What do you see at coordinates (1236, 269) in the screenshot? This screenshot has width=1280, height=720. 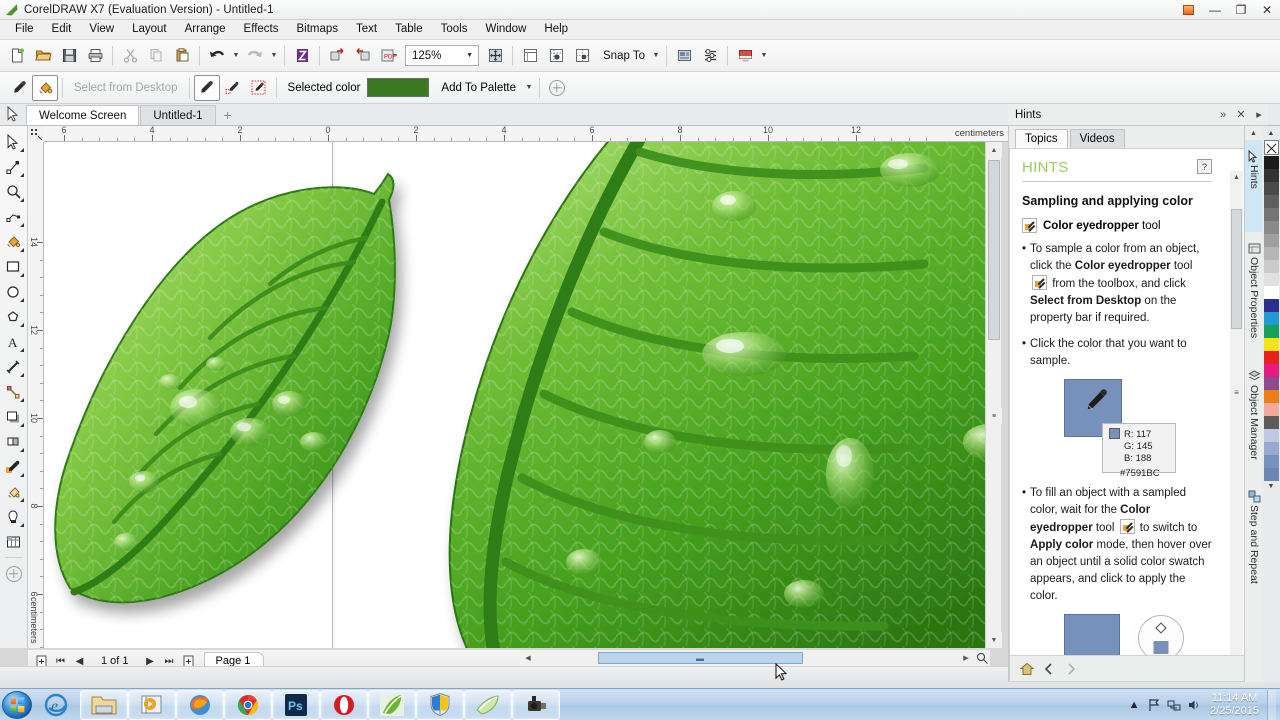 I see `hints-scroll-thumb` at bounding box center [1236, 269].